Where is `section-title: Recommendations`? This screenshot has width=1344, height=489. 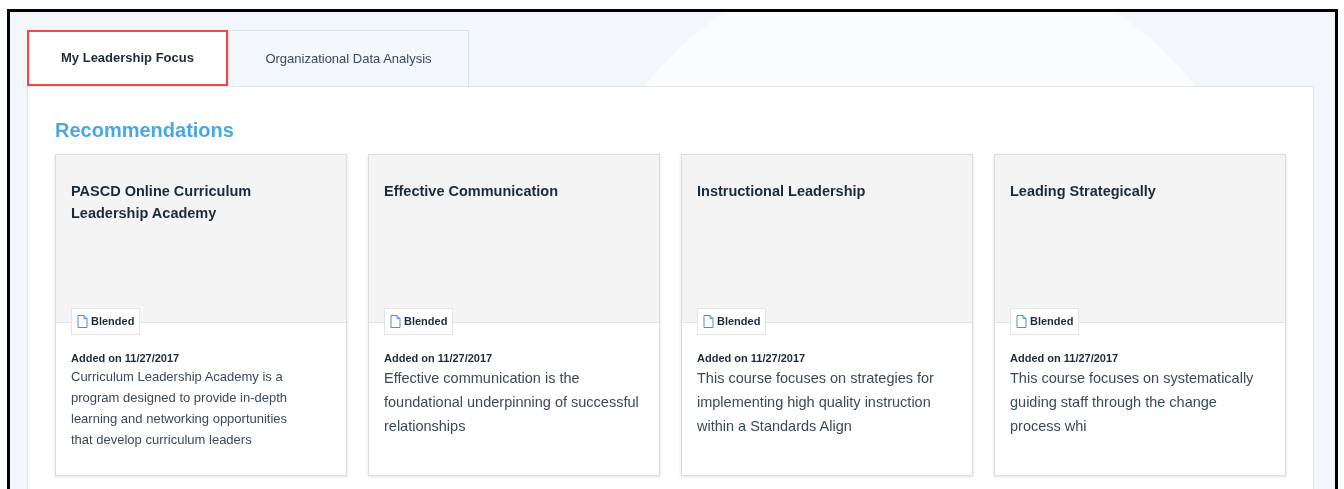 section-title: Recommendations is located at coordinates (145, 130).